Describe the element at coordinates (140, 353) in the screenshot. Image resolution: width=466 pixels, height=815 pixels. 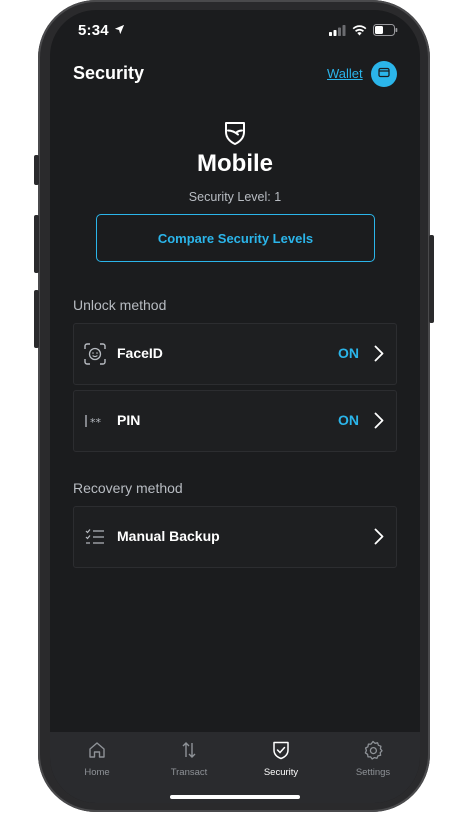
I see `faceid-label: FaceID` at that location.